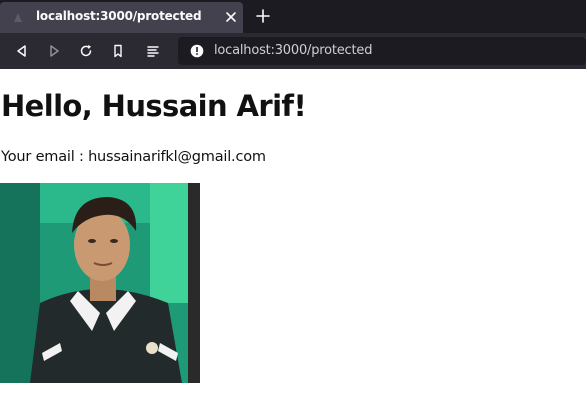 The width and height of the screenshot is (586, 413). What do you see at coordinates (293, 16) in the screenshot?
I see `tab-strip: localhost:3000/protected` at bounding box center [293, 16].